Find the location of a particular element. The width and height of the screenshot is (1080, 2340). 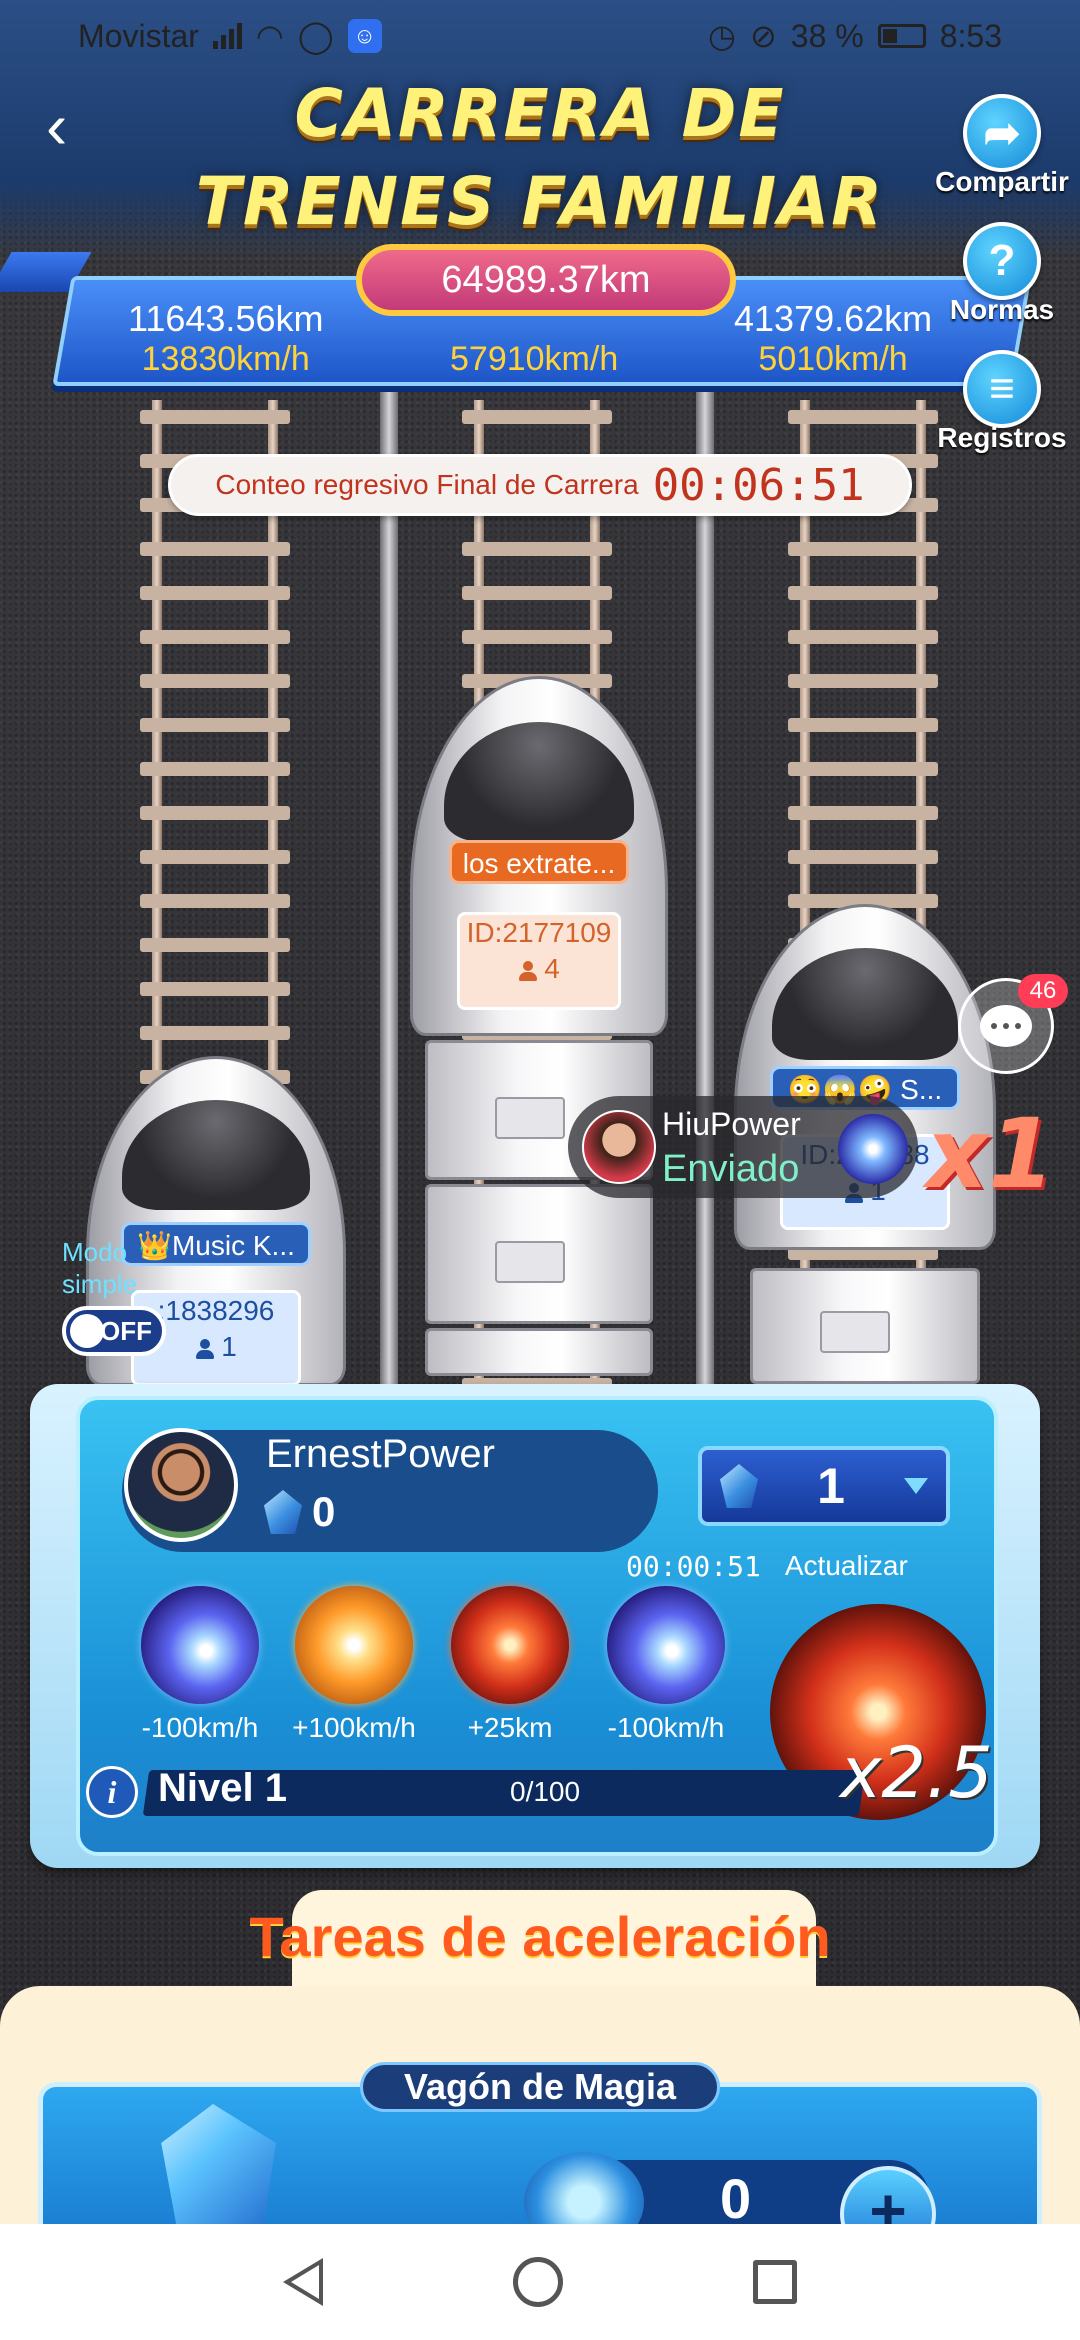

records-list-icon: ≡ is located at coordinates (1002, 389).